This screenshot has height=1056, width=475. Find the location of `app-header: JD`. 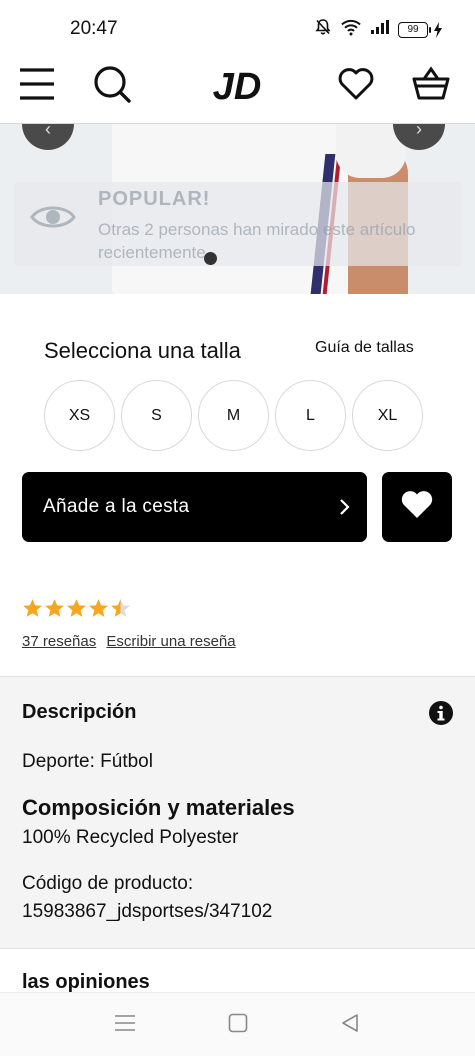

app-header: JD is located at coordinates (237, 91).